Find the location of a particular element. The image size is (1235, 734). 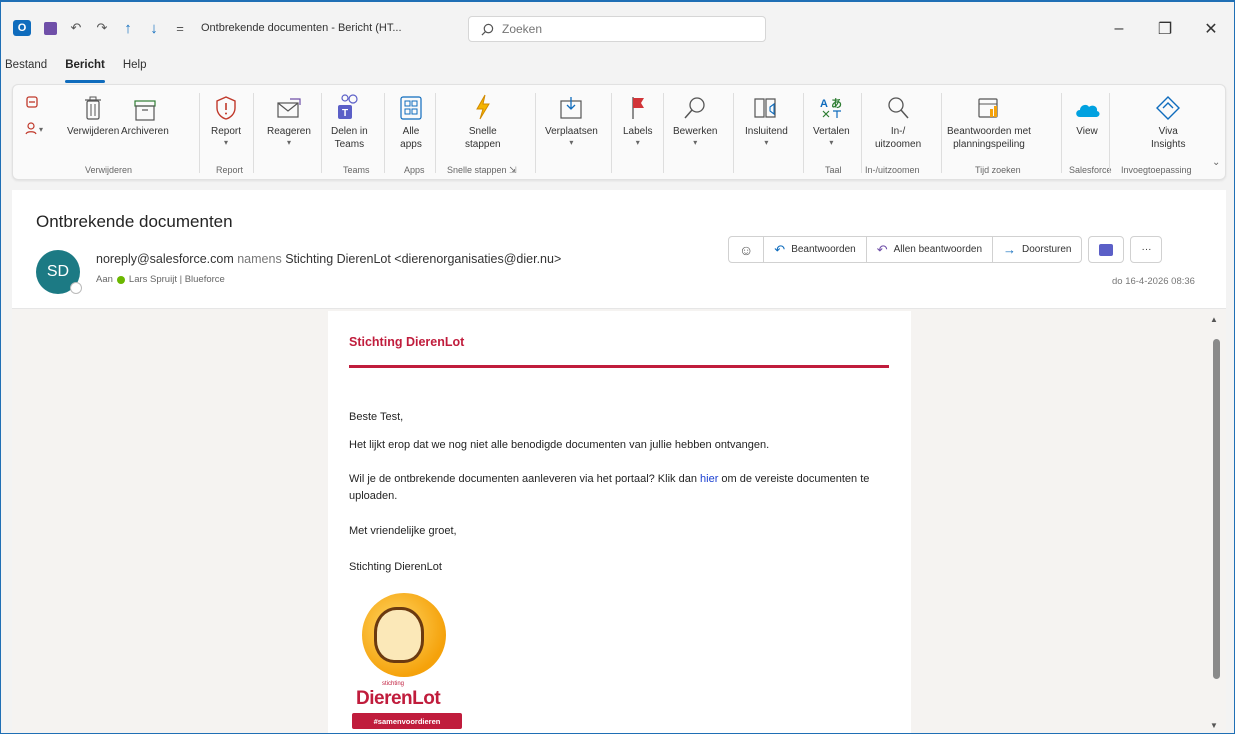

block-sender-button: ▾ is located at coordinates (35, 128).